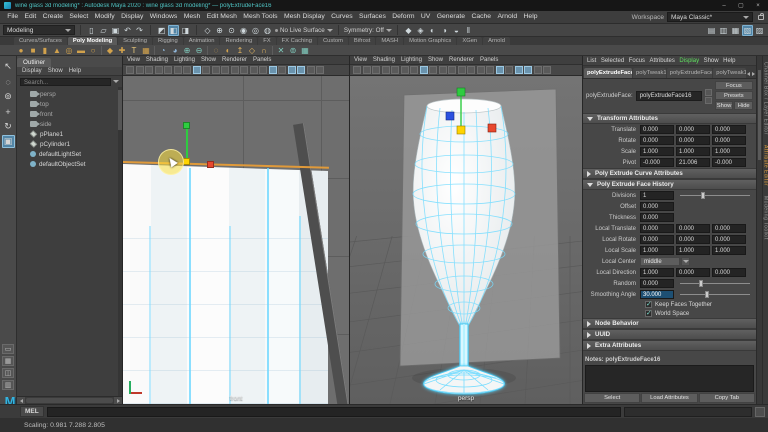 The height and width of the screenshot is (432, 768). Describe the element at coordinates (461, 130) in the screenshot. I see `manipulator-center-handle` at that location.